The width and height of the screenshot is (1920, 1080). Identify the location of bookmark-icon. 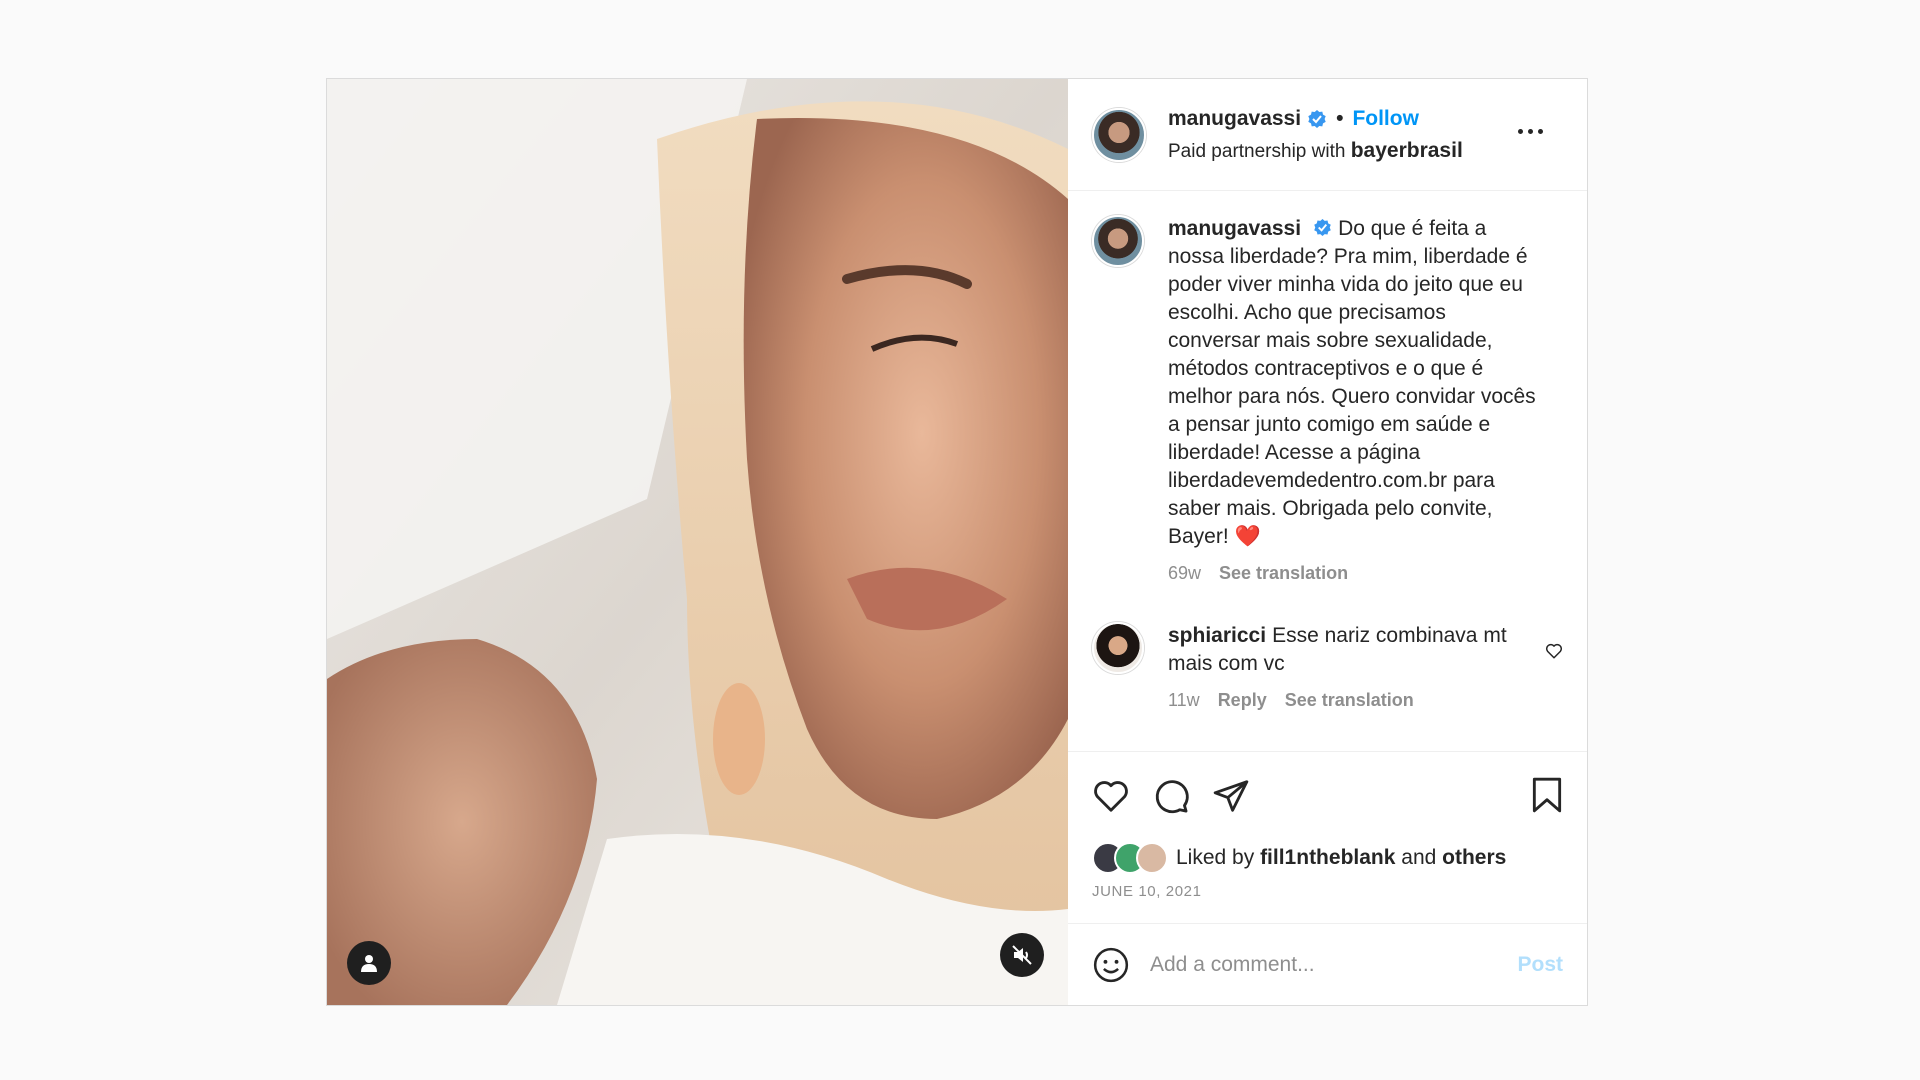
(1547, 795).